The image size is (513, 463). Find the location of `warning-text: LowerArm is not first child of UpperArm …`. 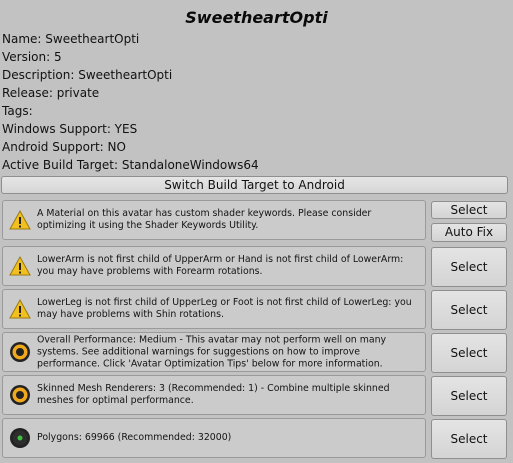

warning-text: LowerArm is not first child of UpperArm … is located at coordinates (220, 265).